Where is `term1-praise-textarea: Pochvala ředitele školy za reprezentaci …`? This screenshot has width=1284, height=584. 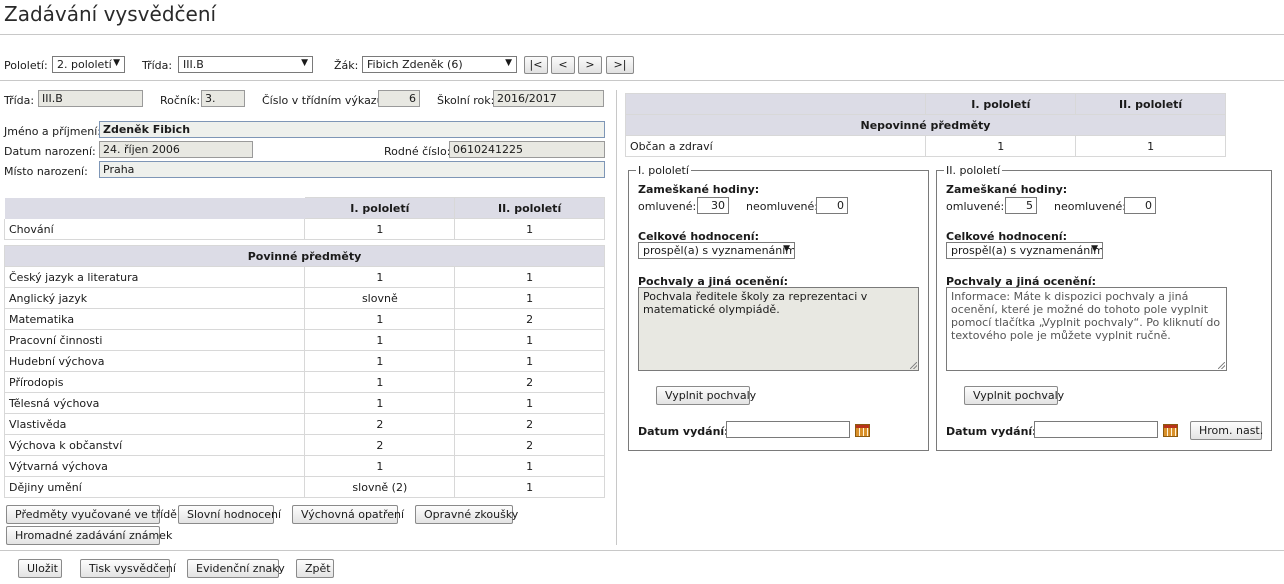 term1-praise-textarea: Pochvala ředitele školy za reprezentaci … is located at coordinates (778, 329).